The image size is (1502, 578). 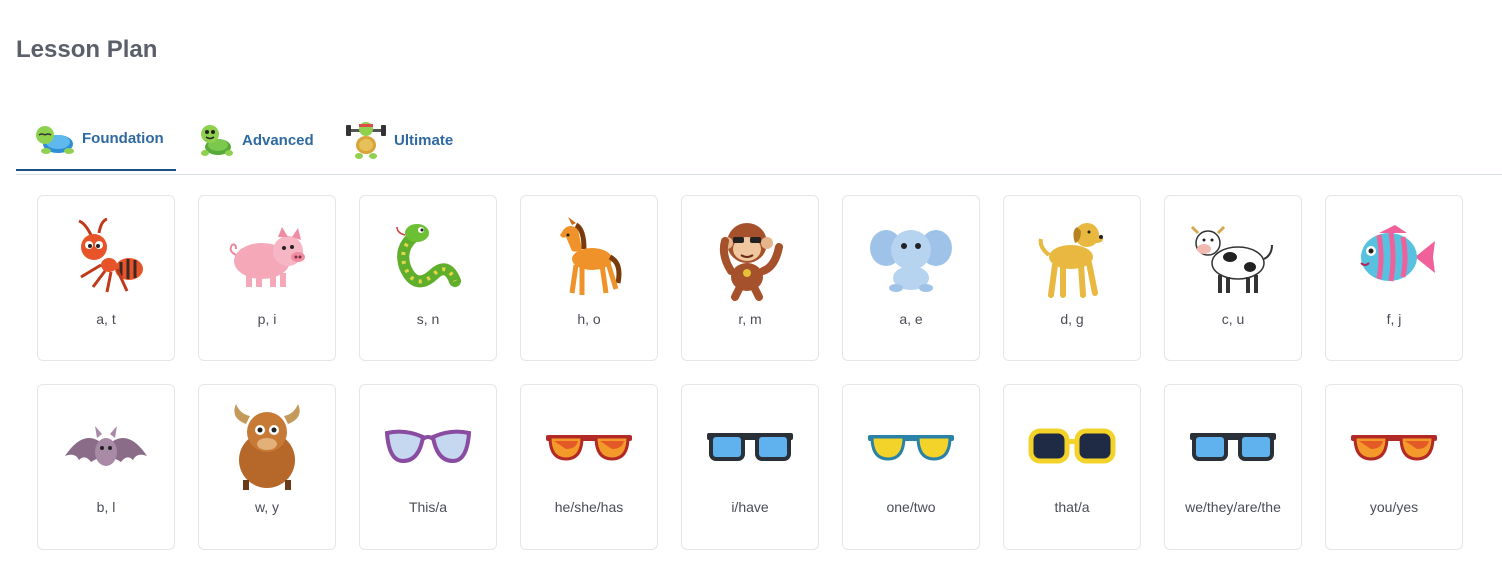 I want to click on lesson-card: w, y, so click(x=267, y=467).